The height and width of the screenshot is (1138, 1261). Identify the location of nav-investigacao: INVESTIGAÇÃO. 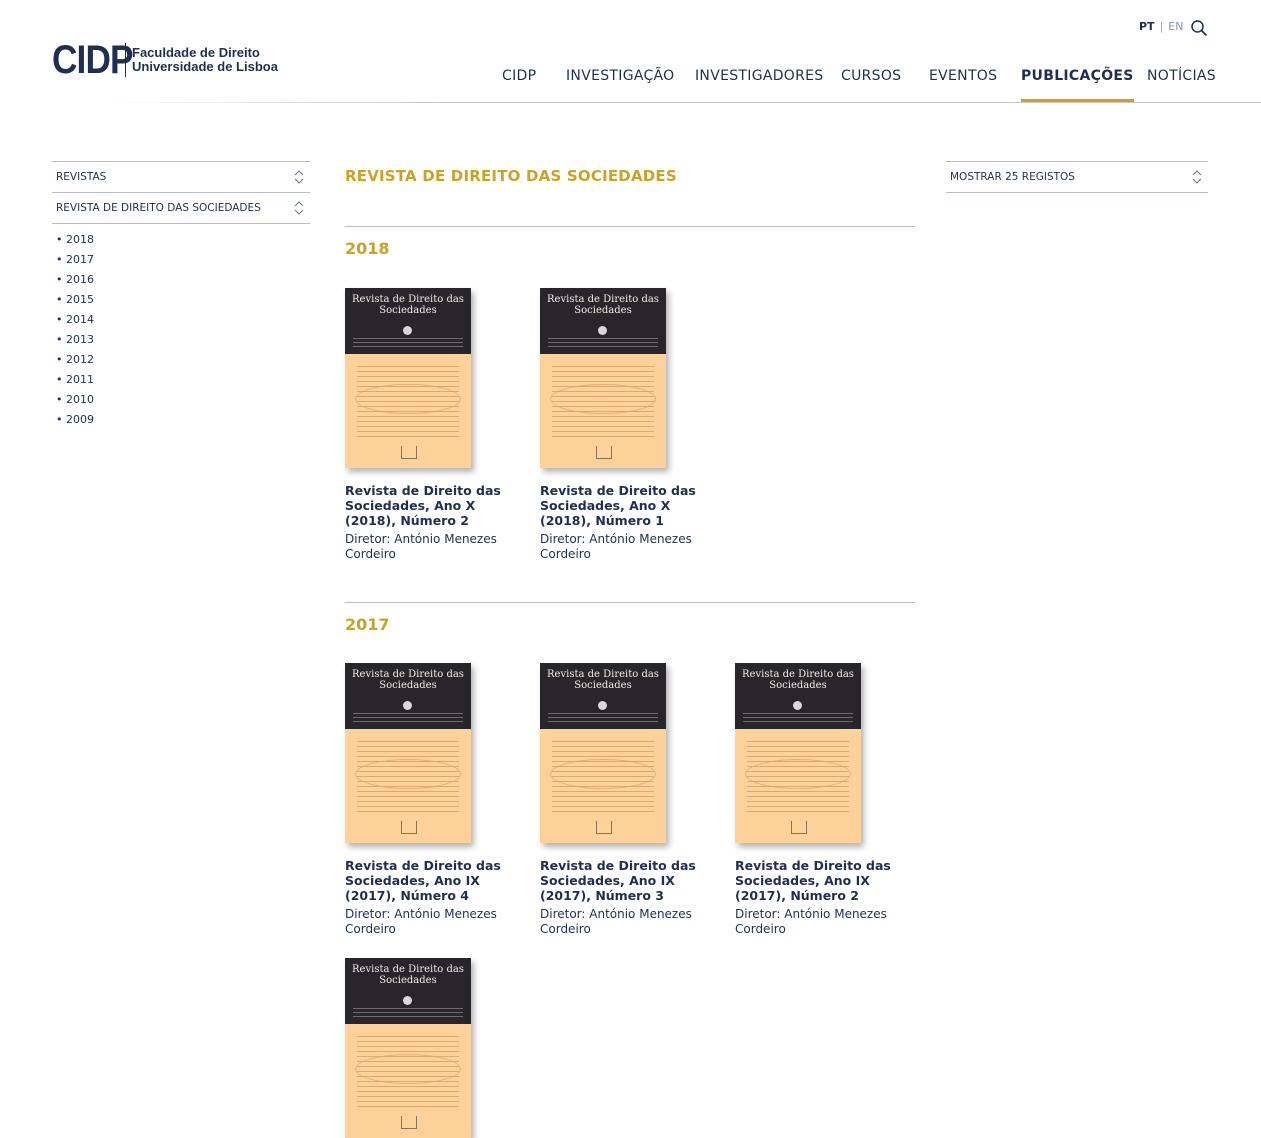
(620, 85).